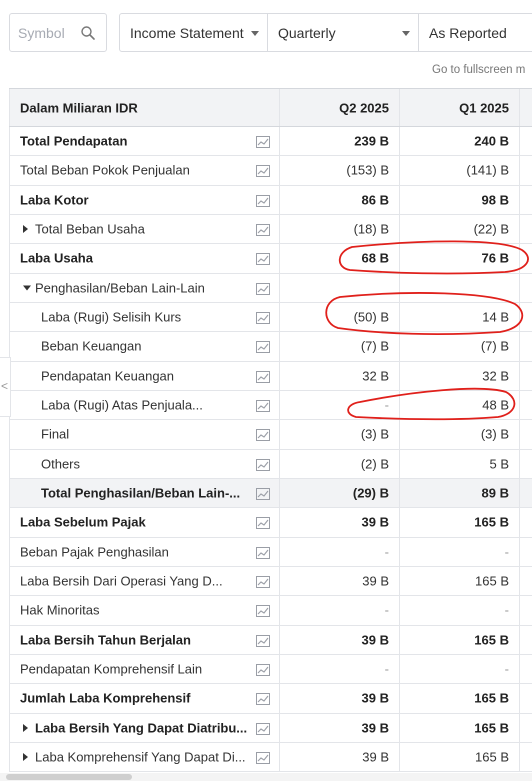  I want to click on expand-down-icon, so click(27, 288).